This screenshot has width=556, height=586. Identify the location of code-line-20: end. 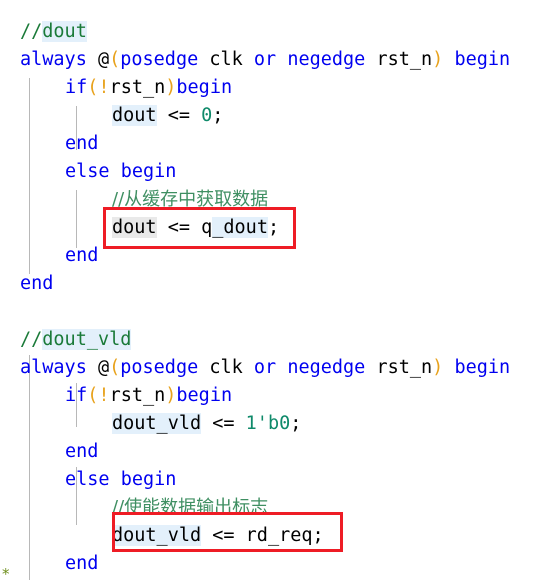
(278, 564).